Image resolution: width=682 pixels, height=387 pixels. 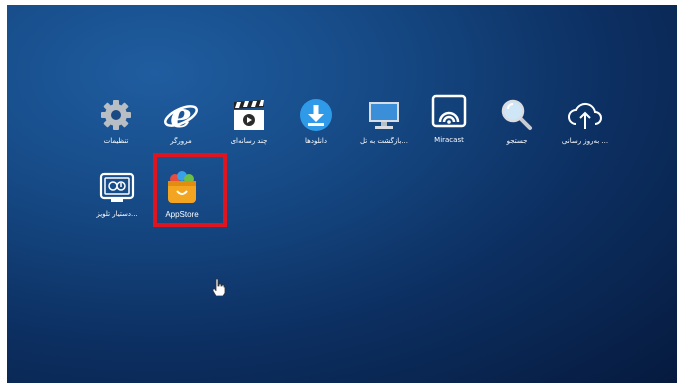 I want to click on search-icon, so click(x=517, y=115).